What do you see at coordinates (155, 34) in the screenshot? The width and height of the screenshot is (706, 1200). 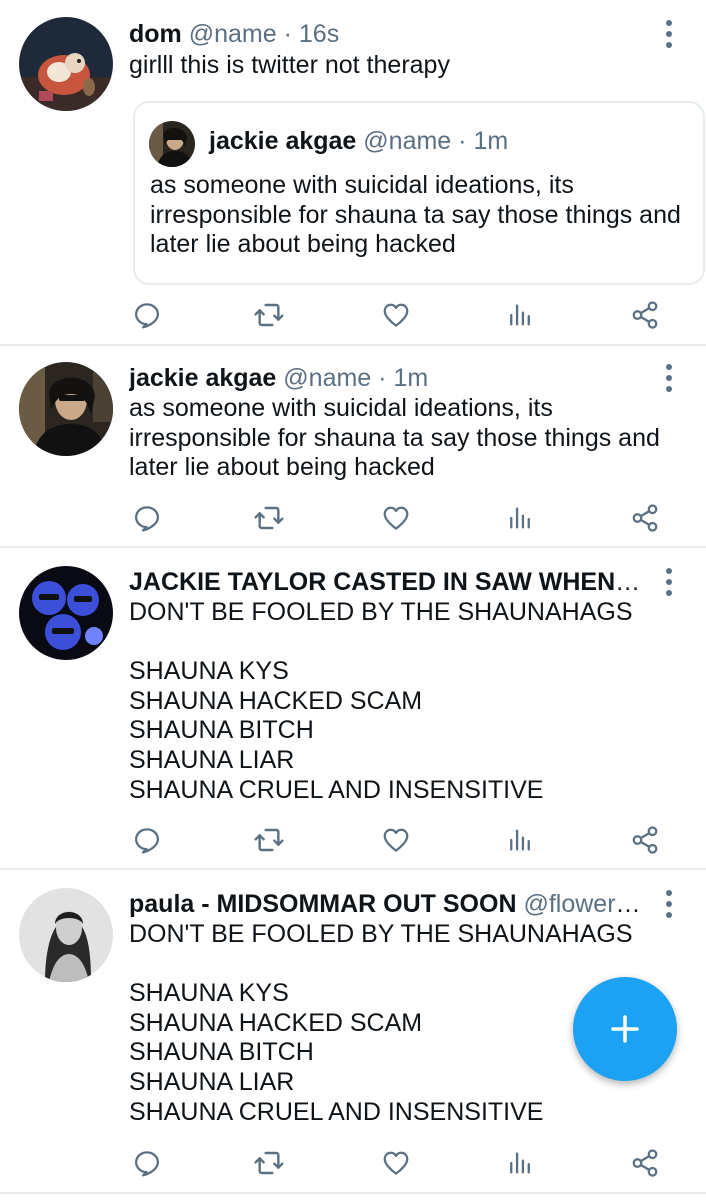 I see `display-name: dom` at bounding box center [155, 34].